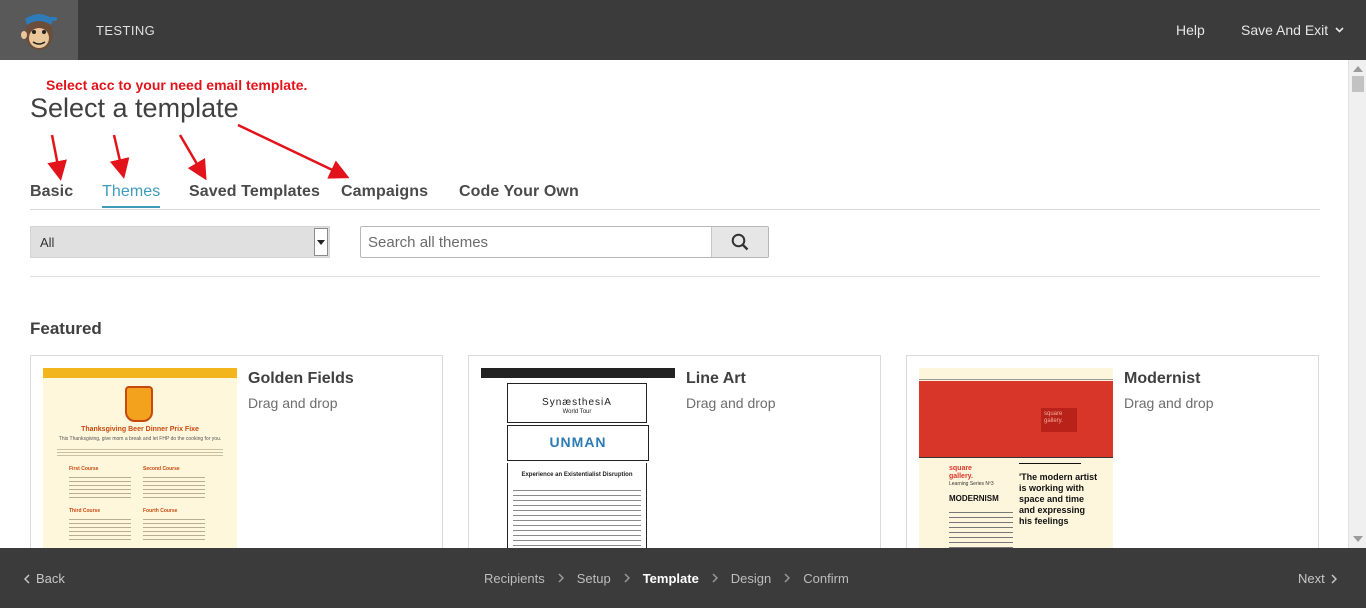  What do you see at coordinates (1357, 304) in the screenshot?
I see `vertical-scrollbar` at bounding box center [1357, 304].